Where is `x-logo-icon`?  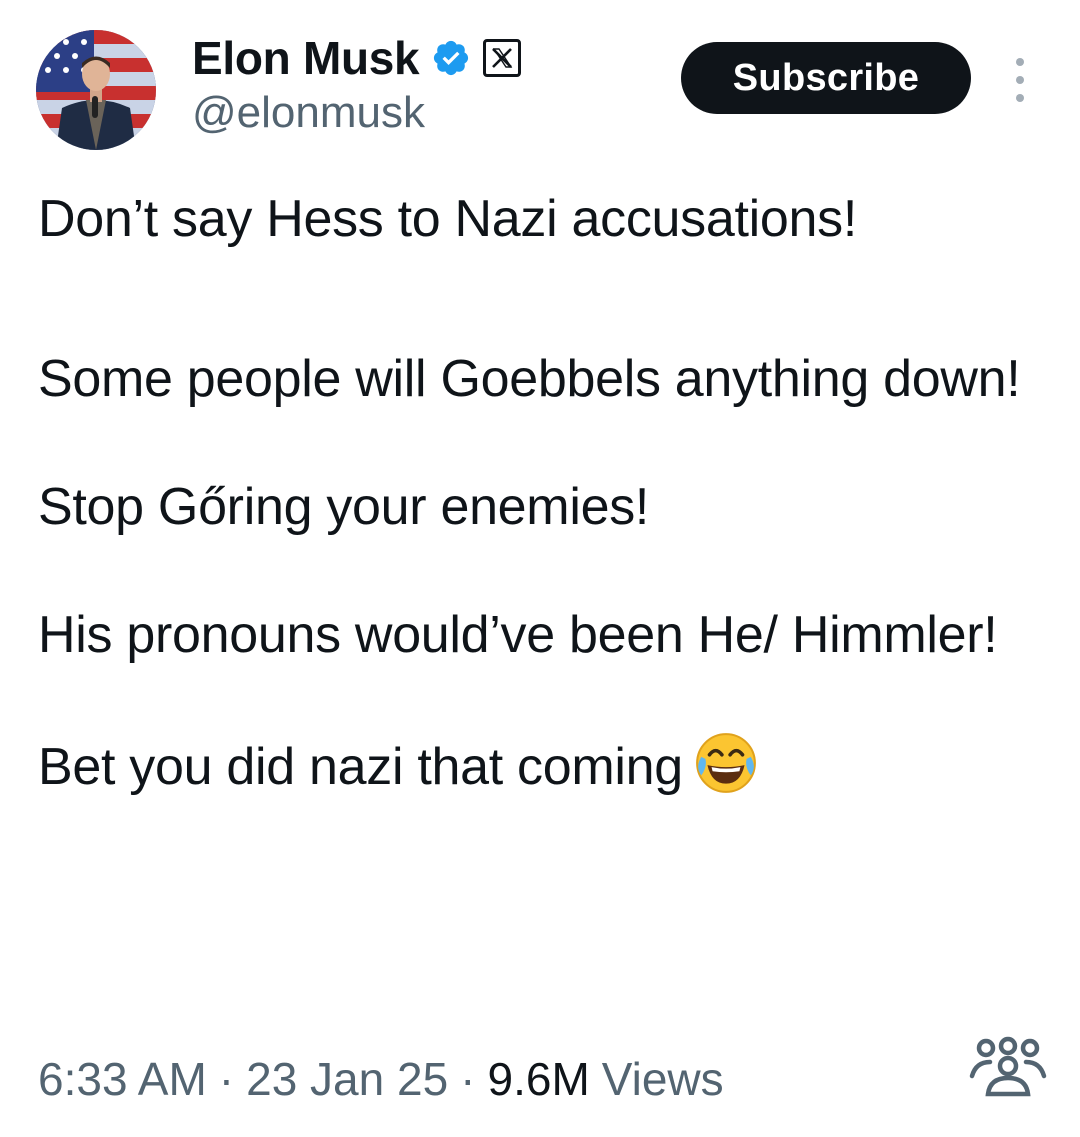
x-logo-icon is located at coordinates (502, 58).